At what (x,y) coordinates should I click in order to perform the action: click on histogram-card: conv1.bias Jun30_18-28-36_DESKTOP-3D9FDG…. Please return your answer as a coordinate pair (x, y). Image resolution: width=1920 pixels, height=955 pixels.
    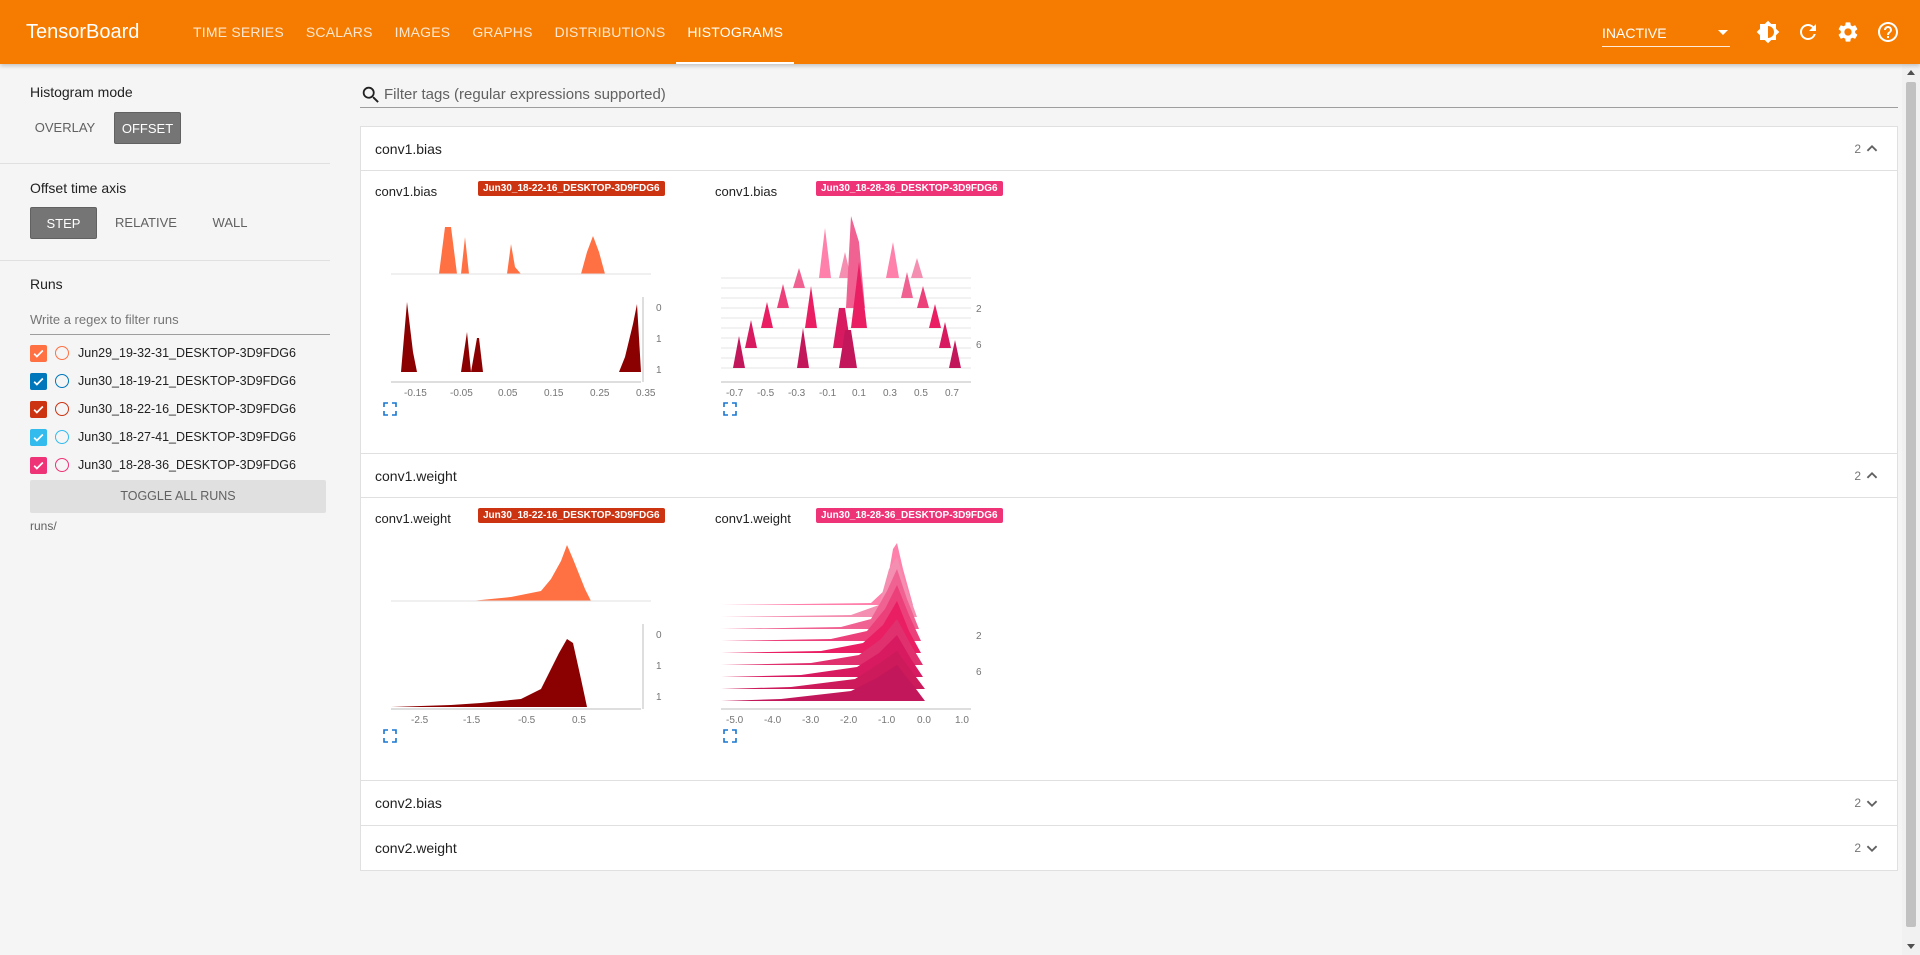
    Looking at the image, I should click on (866, 297).